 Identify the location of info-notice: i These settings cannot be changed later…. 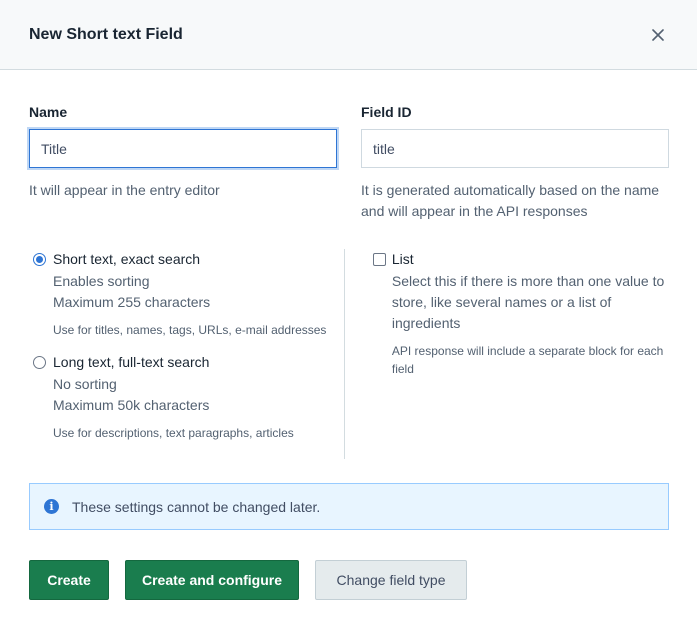
(349, 506).